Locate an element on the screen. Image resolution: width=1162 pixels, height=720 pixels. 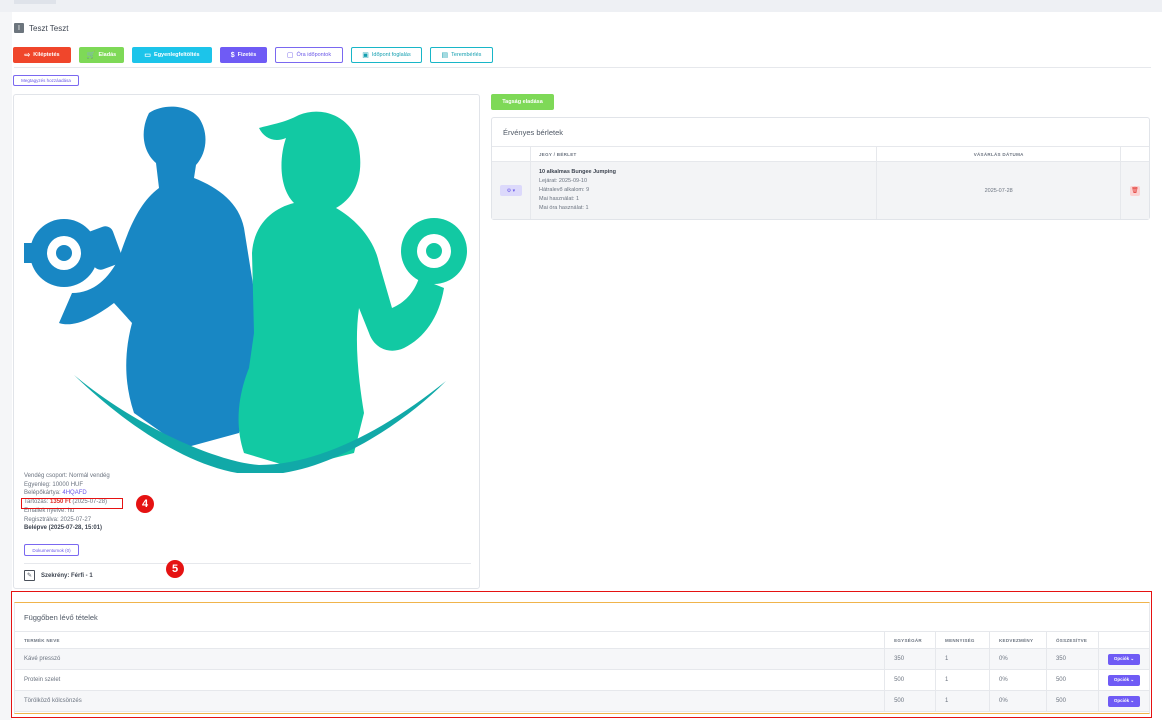
items-header-discount: KEDVEZMÉNY is located at coordinates (1018, 640).